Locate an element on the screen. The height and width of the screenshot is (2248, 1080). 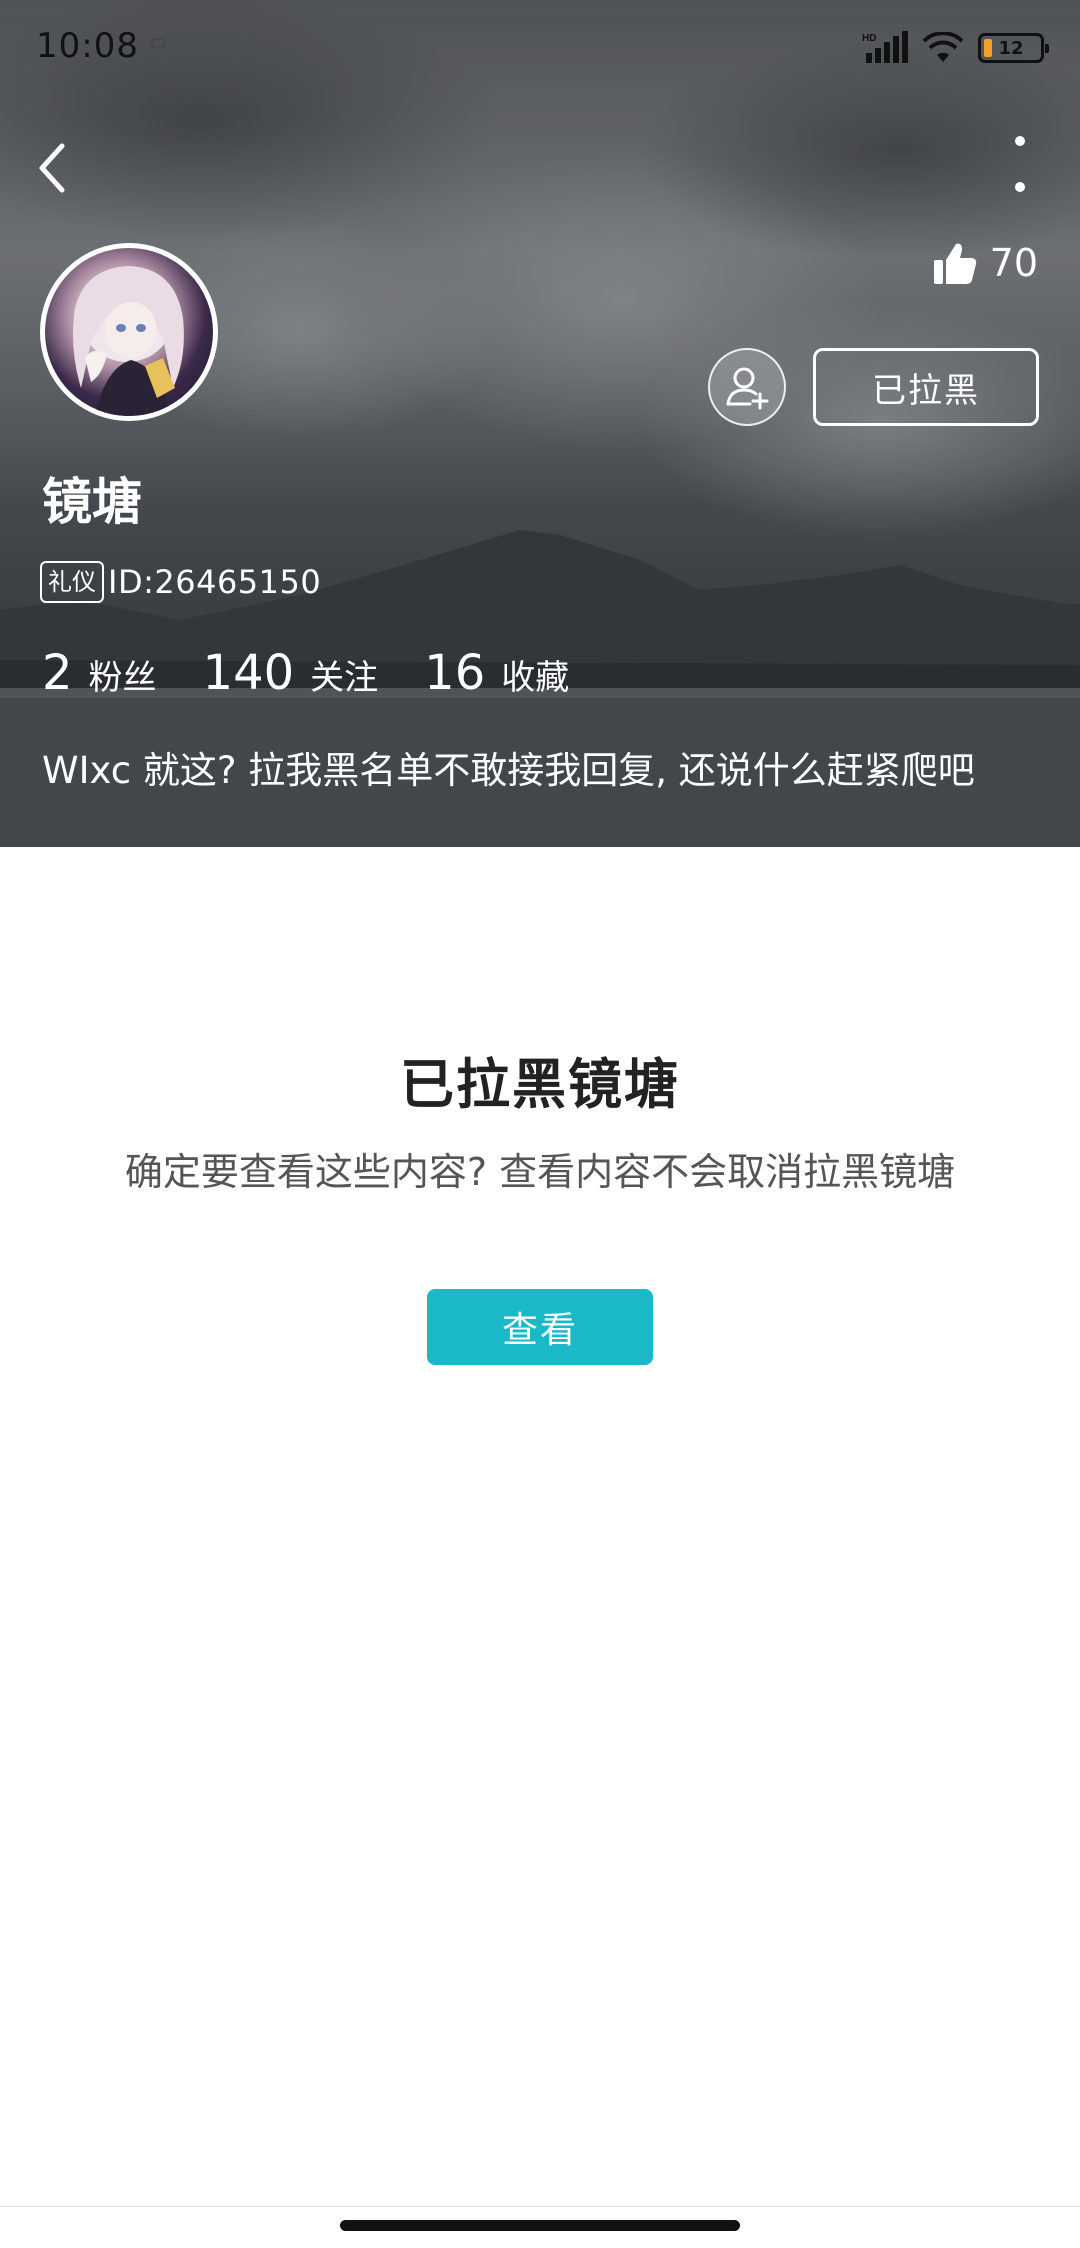
view-content-button: 查看 is located at coordinates (540, 1327).